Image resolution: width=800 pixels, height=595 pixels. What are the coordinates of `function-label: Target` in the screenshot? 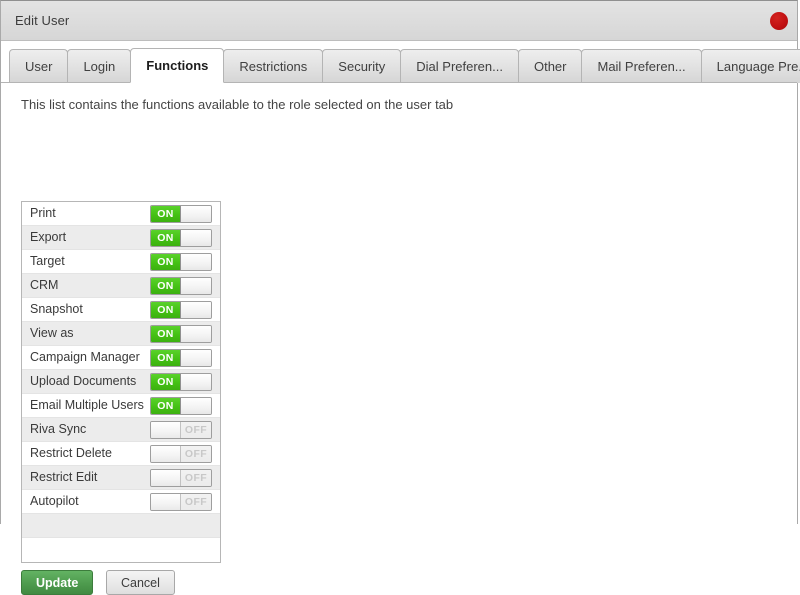 It's located at (47, 261).